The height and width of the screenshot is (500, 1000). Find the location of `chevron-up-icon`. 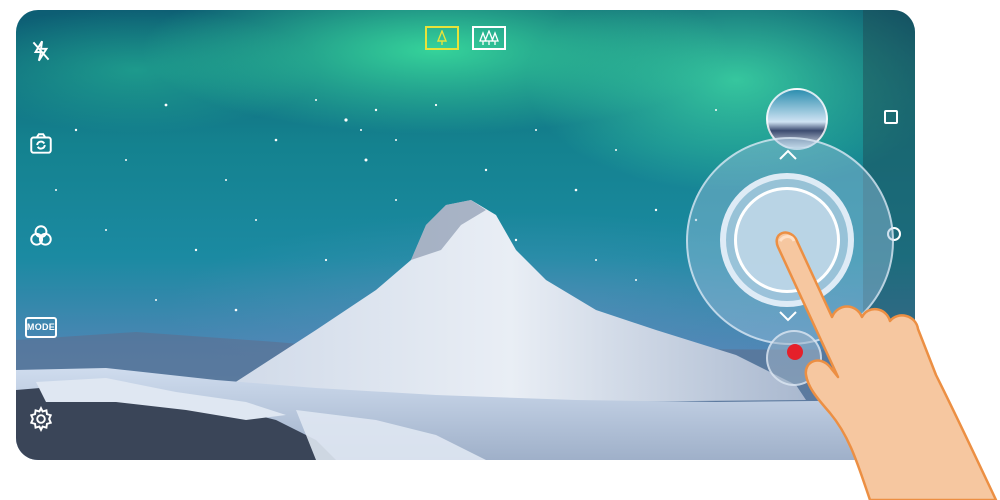

chevron-up-icon is located at coordinates (788, 154).